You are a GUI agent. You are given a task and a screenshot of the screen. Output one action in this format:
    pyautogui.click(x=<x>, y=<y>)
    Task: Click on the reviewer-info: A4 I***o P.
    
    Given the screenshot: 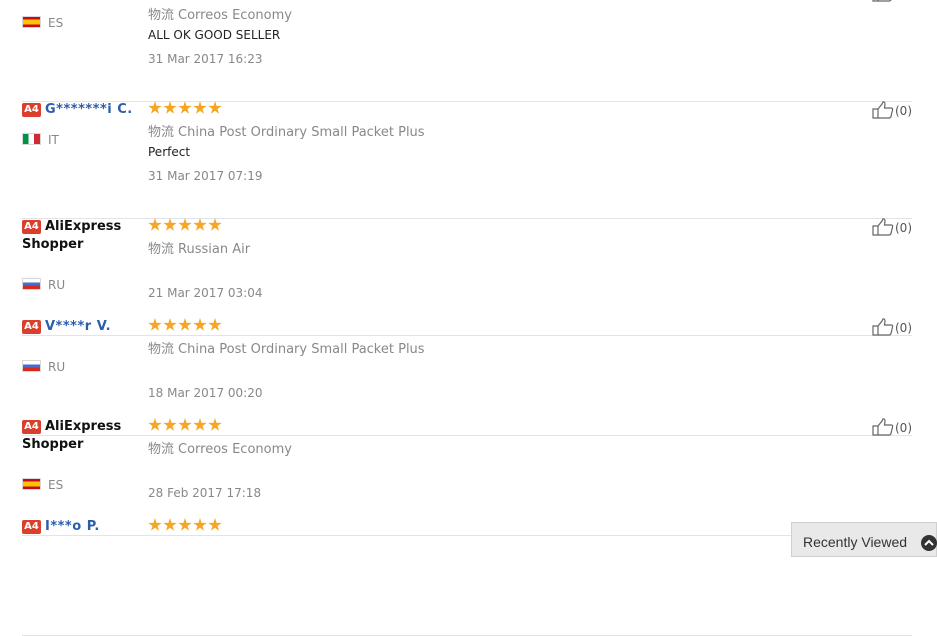 What is the action you would take?
    pyautogui.click(x=84, y=527)
    